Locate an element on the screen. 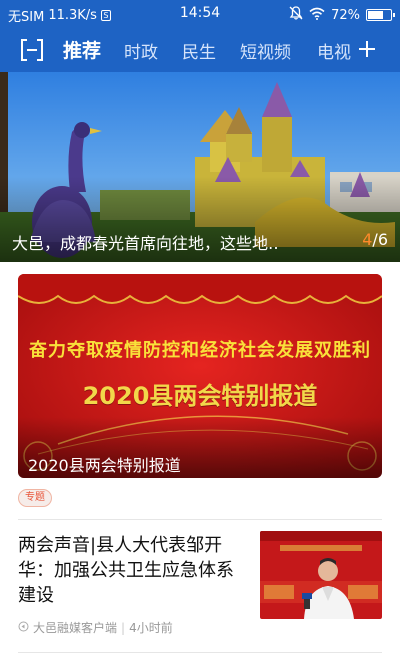 This screenshot has width=400, height=661. news-item-title: 两会声音|县人大代表邹开华：加强公共卫生应急体系建设 is located at coordinates (130, 570).